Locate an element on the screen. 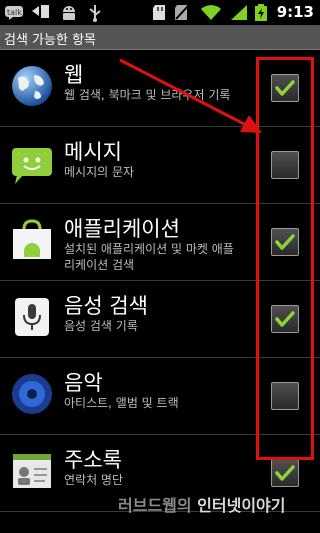  watermark-part2: 인터넷이야기 is located at coordinates (241, 505).